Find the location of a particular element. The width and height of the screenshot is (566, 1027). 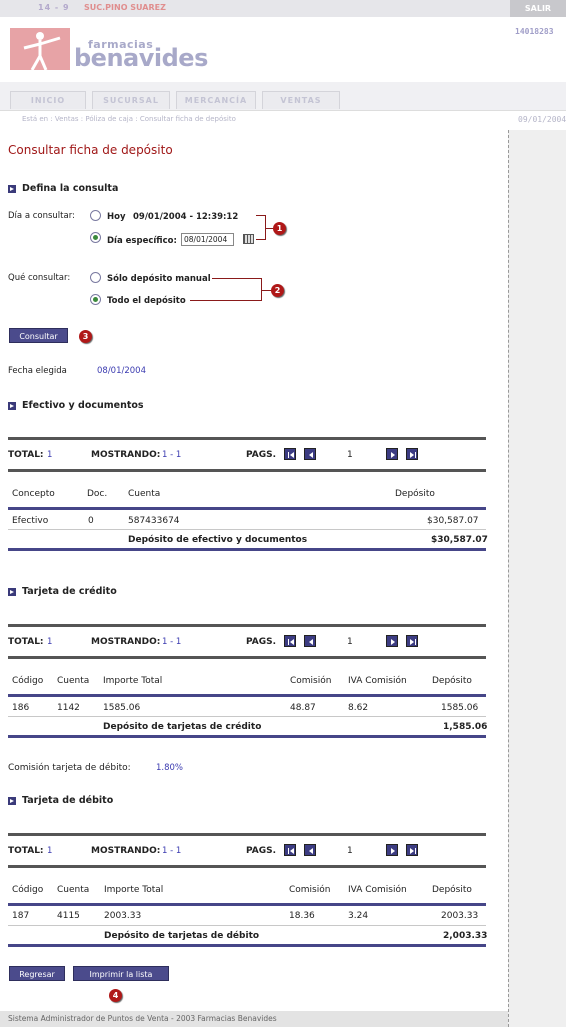

debit-row-iva: 3.24 is located at coordinates (358, 916).